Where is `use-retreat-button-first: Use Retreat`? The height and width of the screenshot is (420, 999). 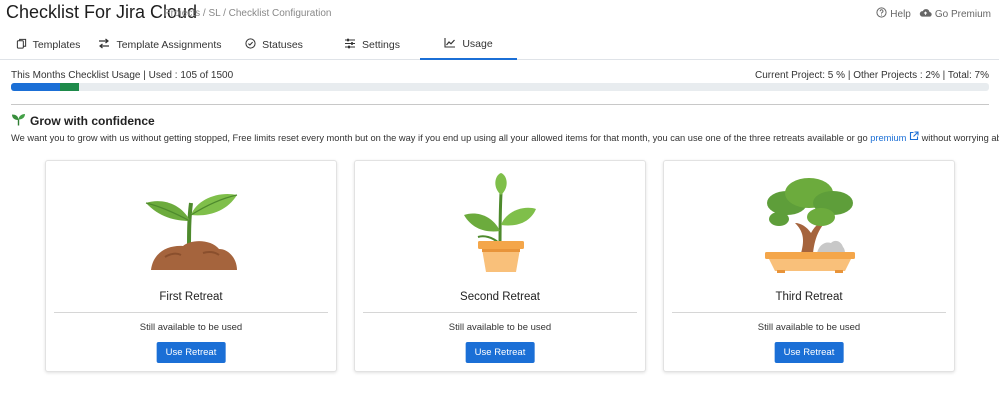
use-retreat-button-first: Use Retreat is located at coordinates (191, 352).